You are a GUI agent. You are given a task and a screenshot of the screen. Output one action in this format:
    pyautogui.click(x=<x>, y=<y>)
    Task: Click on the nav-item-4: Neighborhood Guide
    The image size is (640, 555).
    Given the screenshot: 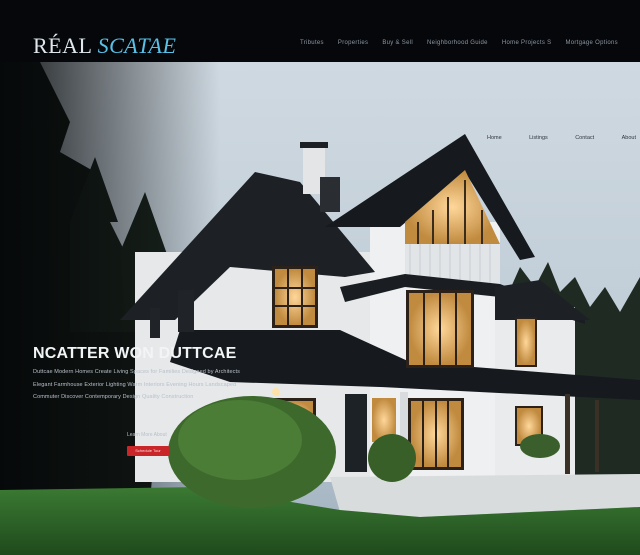 What is the action you would take?
    pyautogui.click(x=457, y=43)
    